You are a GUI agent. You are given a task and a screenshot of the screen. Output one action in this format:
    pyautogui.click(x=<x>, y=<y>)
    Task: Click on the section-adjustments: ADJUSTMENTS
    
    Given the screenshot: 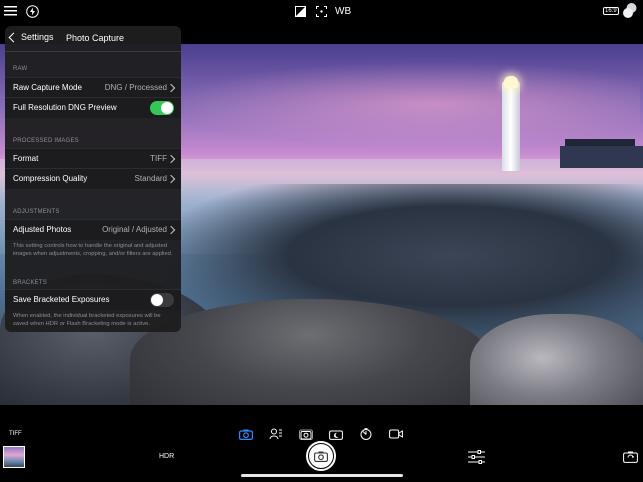 What is the action you would take?
    pyautogui.click(x=36, y=212)
    